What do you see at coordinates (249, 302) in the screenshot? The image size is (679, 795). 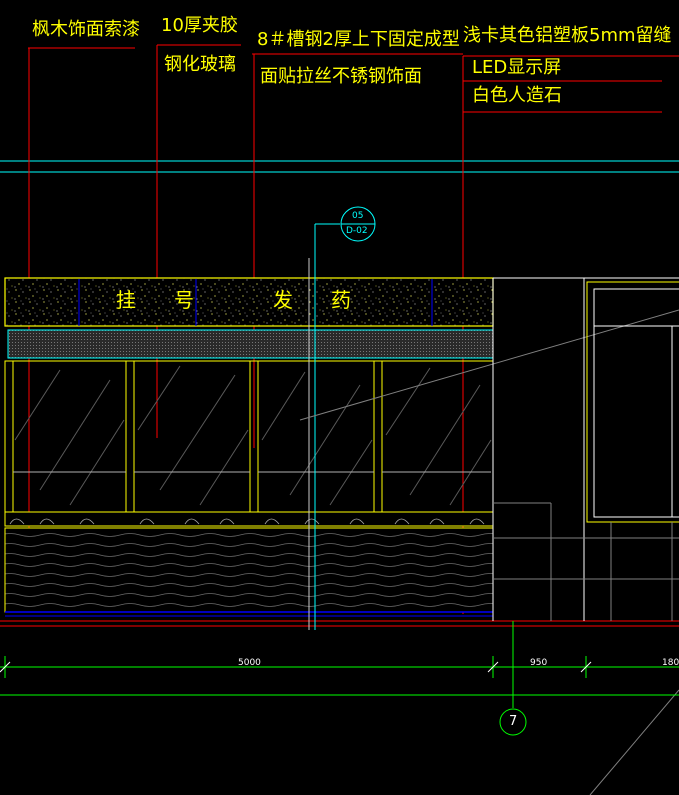 I see `sign-band` at bounding box center [249, 302].